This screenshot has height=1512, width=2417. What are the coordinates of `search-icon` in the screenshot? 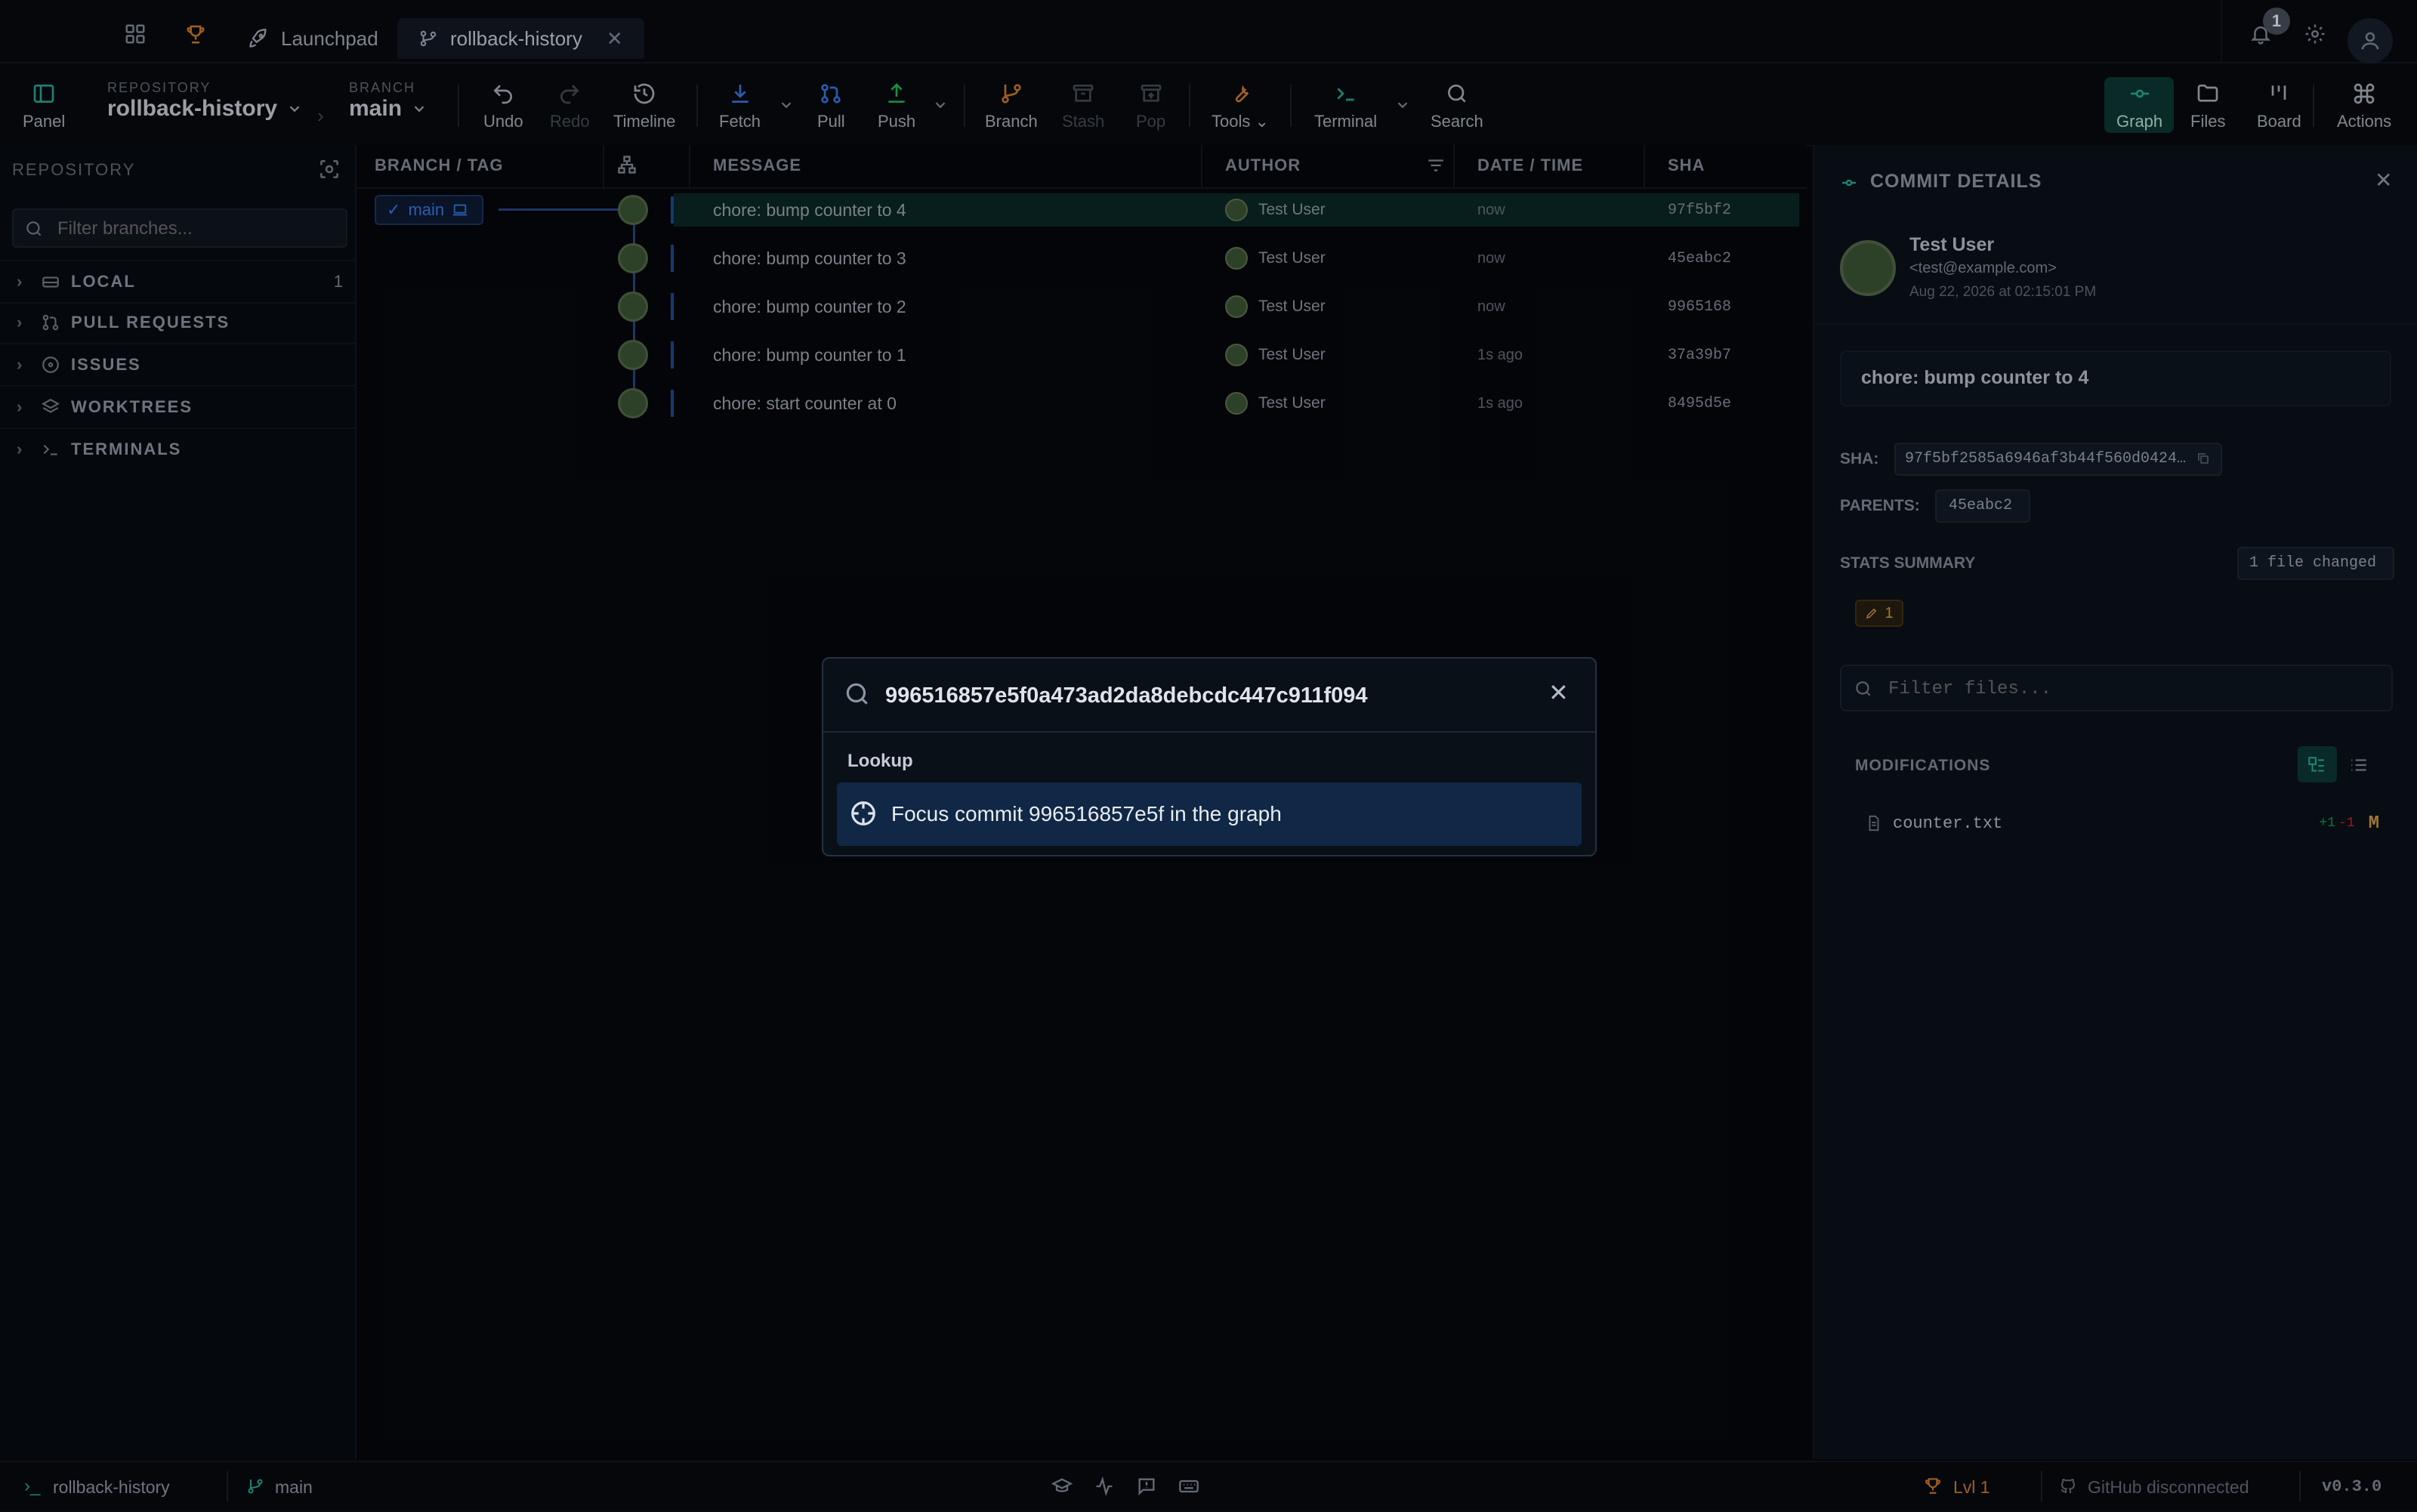 It's located at (857, 694).